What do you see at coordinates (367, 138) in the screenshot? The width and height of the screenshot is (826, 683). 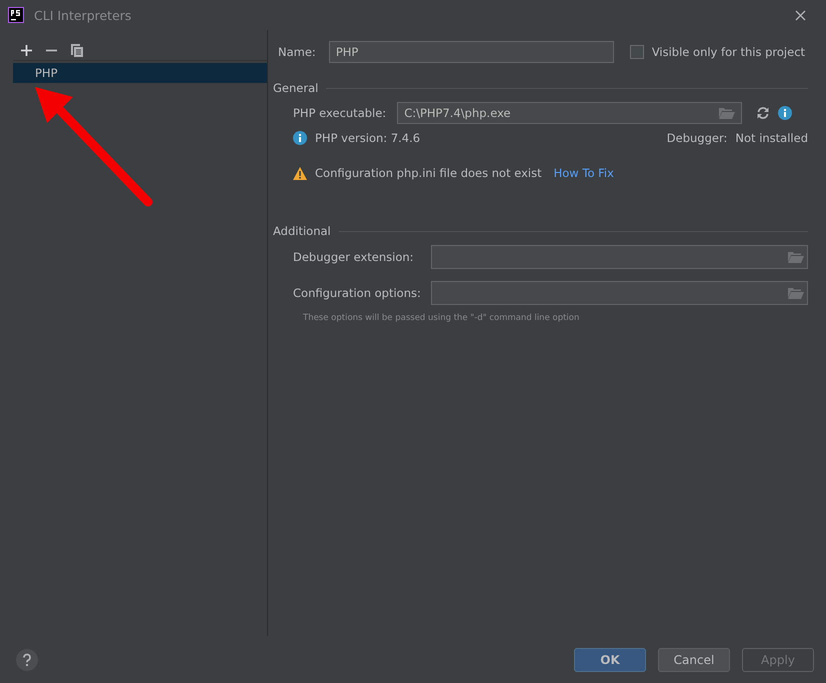 I see `version-text: PHP version: 7.4.6` at bounding box center [367, 138].